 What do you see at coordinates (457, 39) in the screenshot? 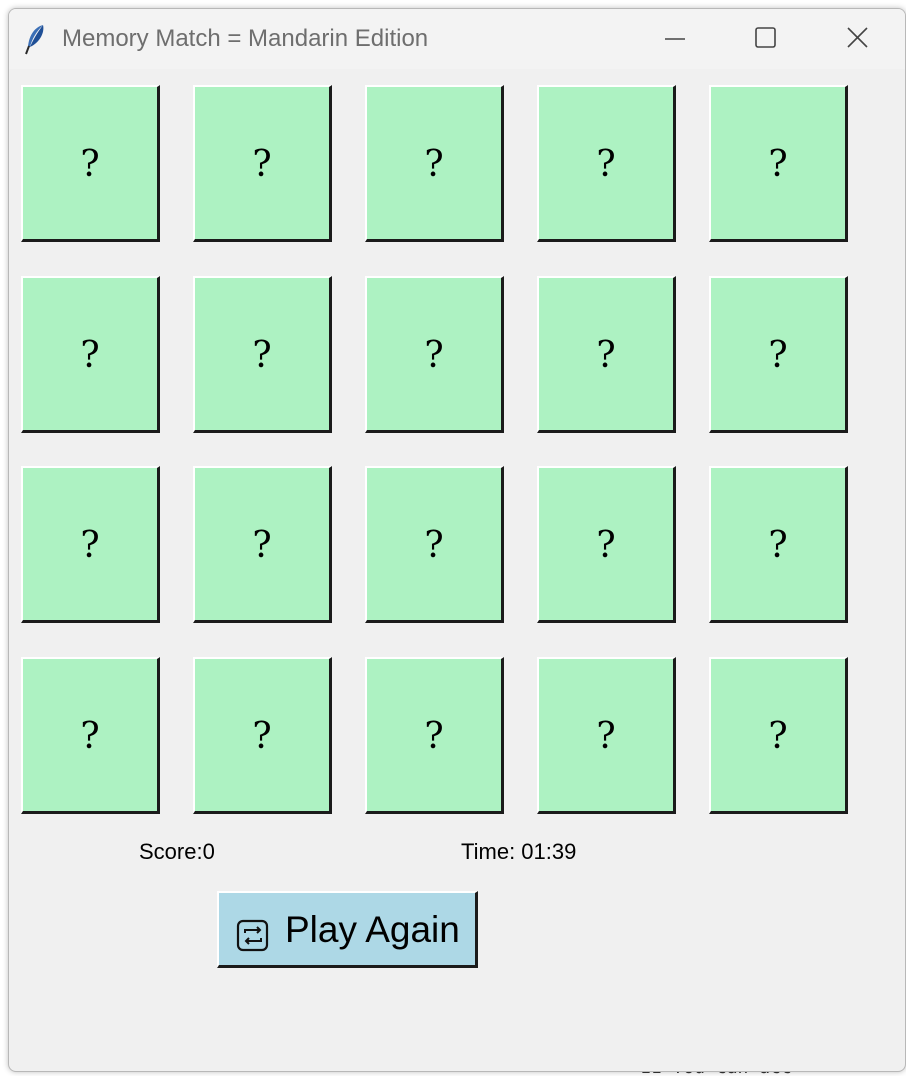
I see `title-bar: Memory Match = Mandarin Edition` at bounding box center [457, 39].